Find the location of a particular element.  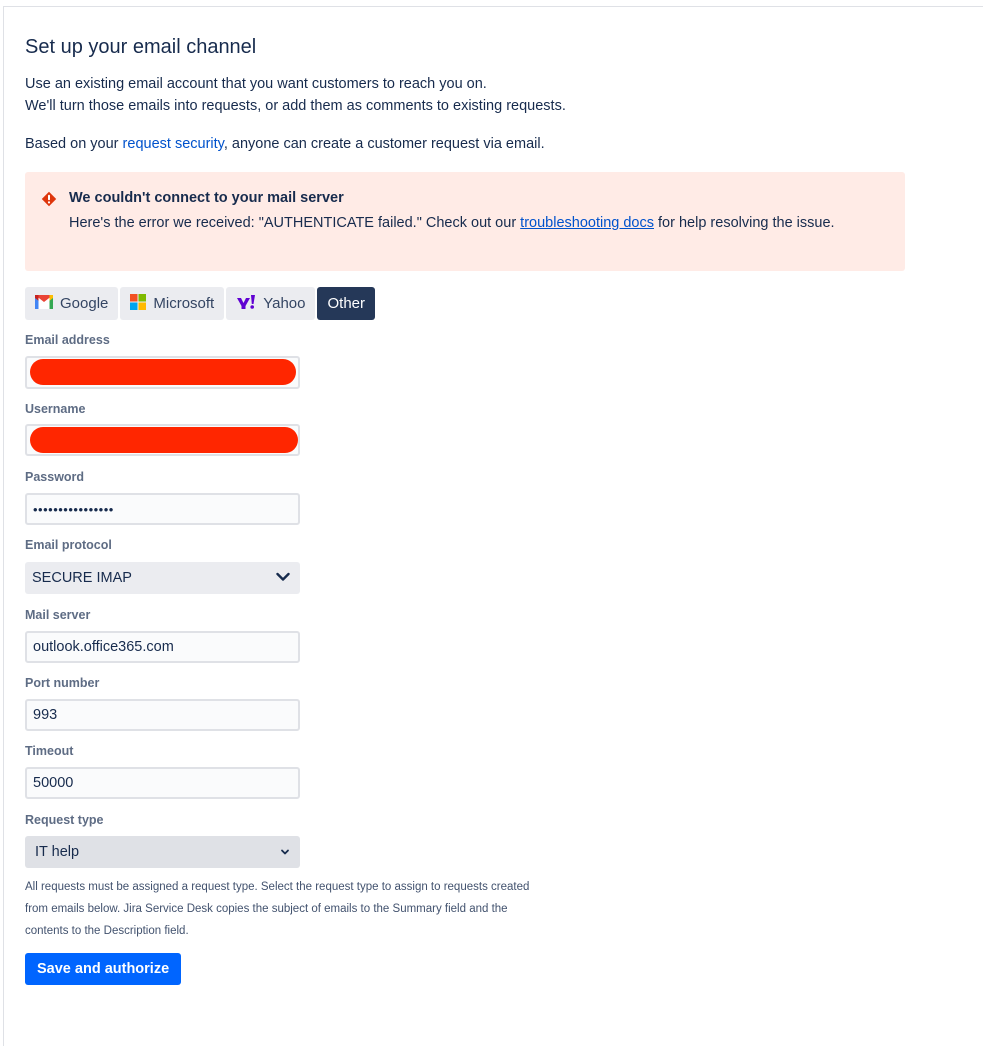

protocol-value: SECURE IMAP is located at coordinates (82, 578).